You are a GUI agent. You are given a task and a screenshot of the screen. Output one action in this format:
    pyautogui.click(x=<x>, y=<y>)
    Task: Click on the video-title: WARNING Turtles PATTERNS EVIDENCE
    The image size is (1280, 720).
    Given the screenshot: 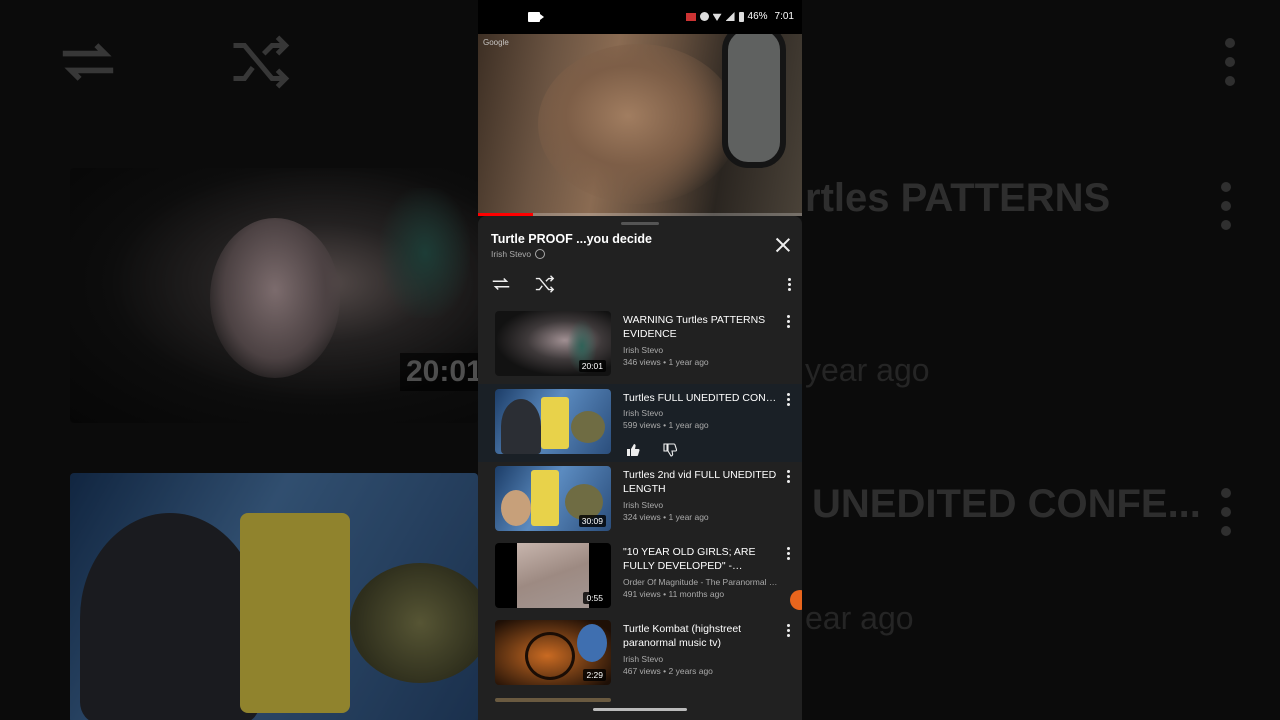 What is the action you would take?
    pyautogui.click(x=694, y=327)
    